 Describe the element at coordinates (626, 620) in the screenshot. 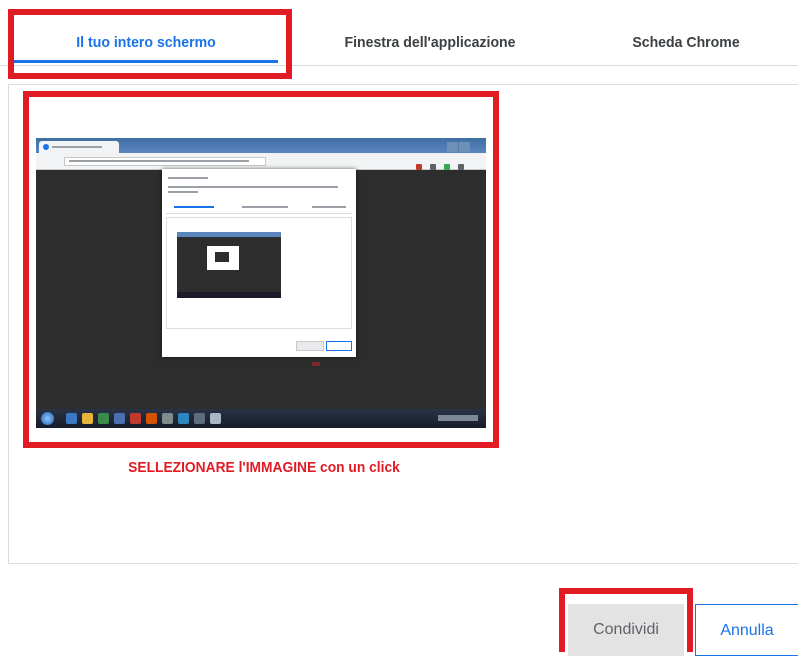

I see `share-highlight-annotation` at that location.